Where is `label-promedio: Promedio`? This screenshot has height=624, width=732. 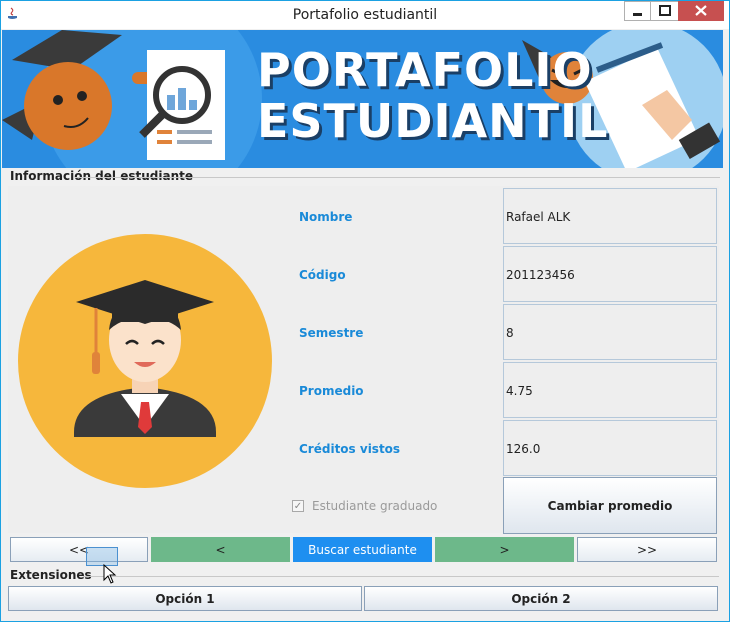 label-promedio: Promedio is located at coordinates (331, 391).